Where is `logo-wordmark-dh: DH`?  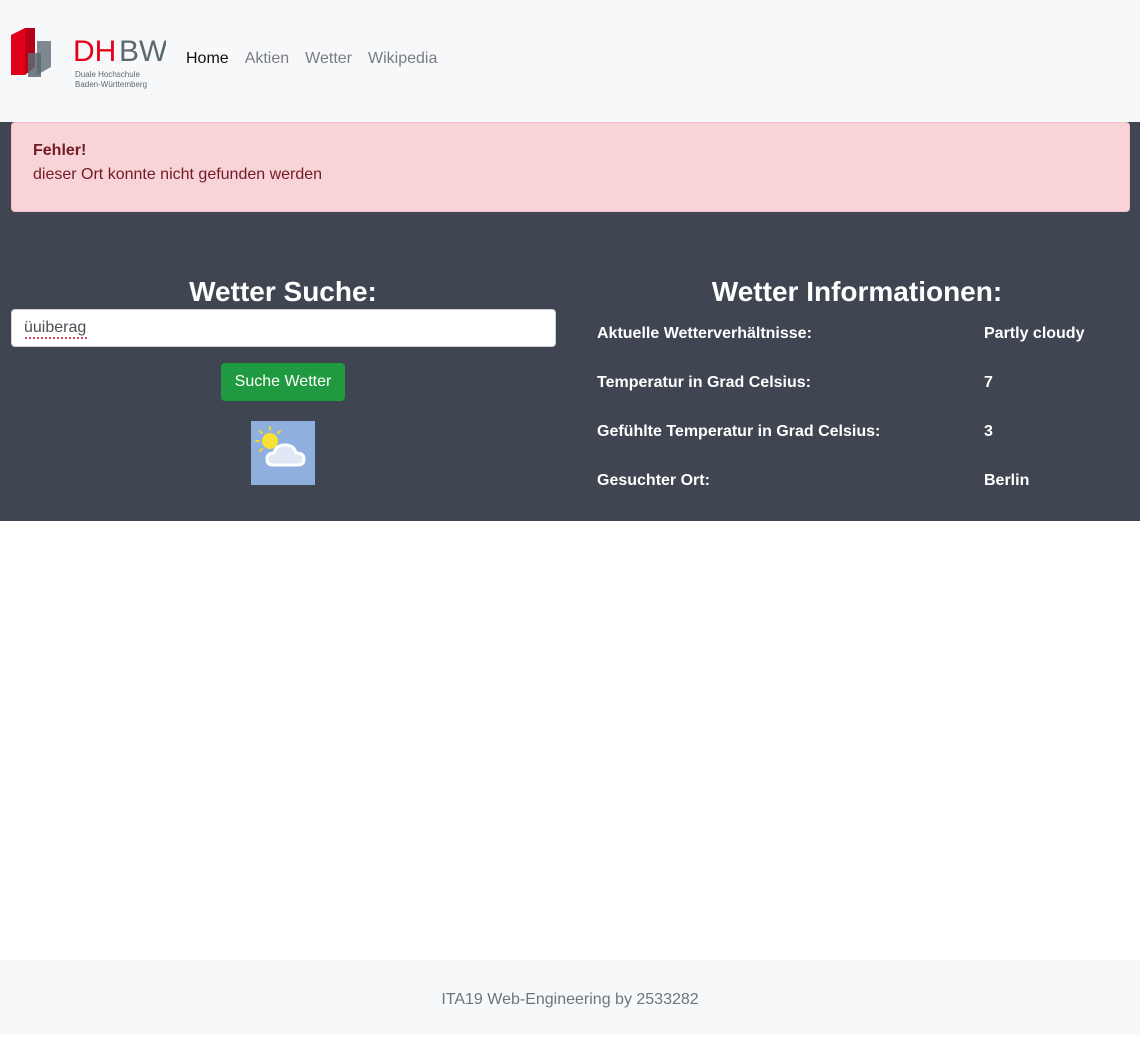 logo-wordmark-dh: DH is located at coordinates (94, 51).